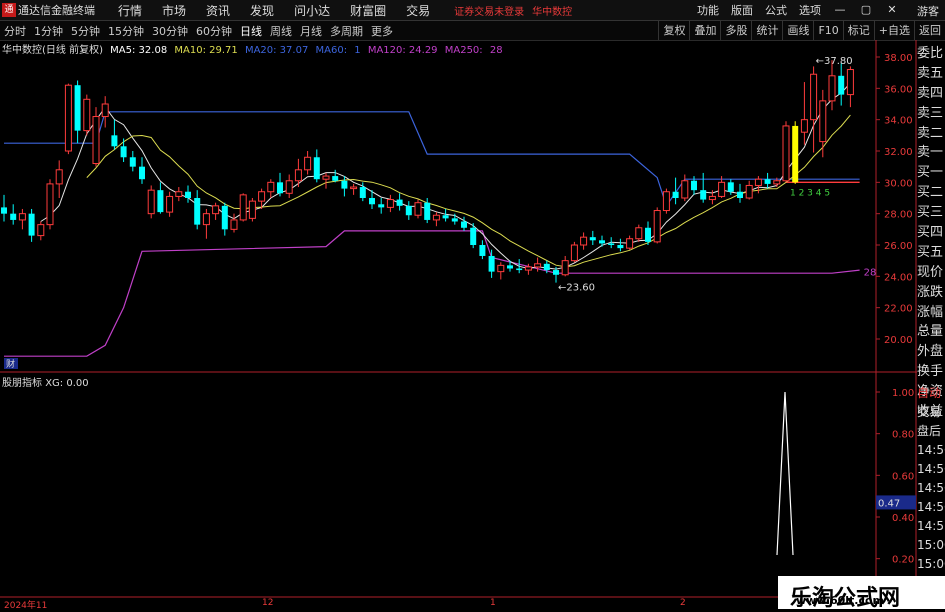 Image resolution: width=945 pixels, height=612 pixels. Describe the element at coordinates (903, 393) in the screenshot. I see `indicator-tick-label: 1.00` at that location.